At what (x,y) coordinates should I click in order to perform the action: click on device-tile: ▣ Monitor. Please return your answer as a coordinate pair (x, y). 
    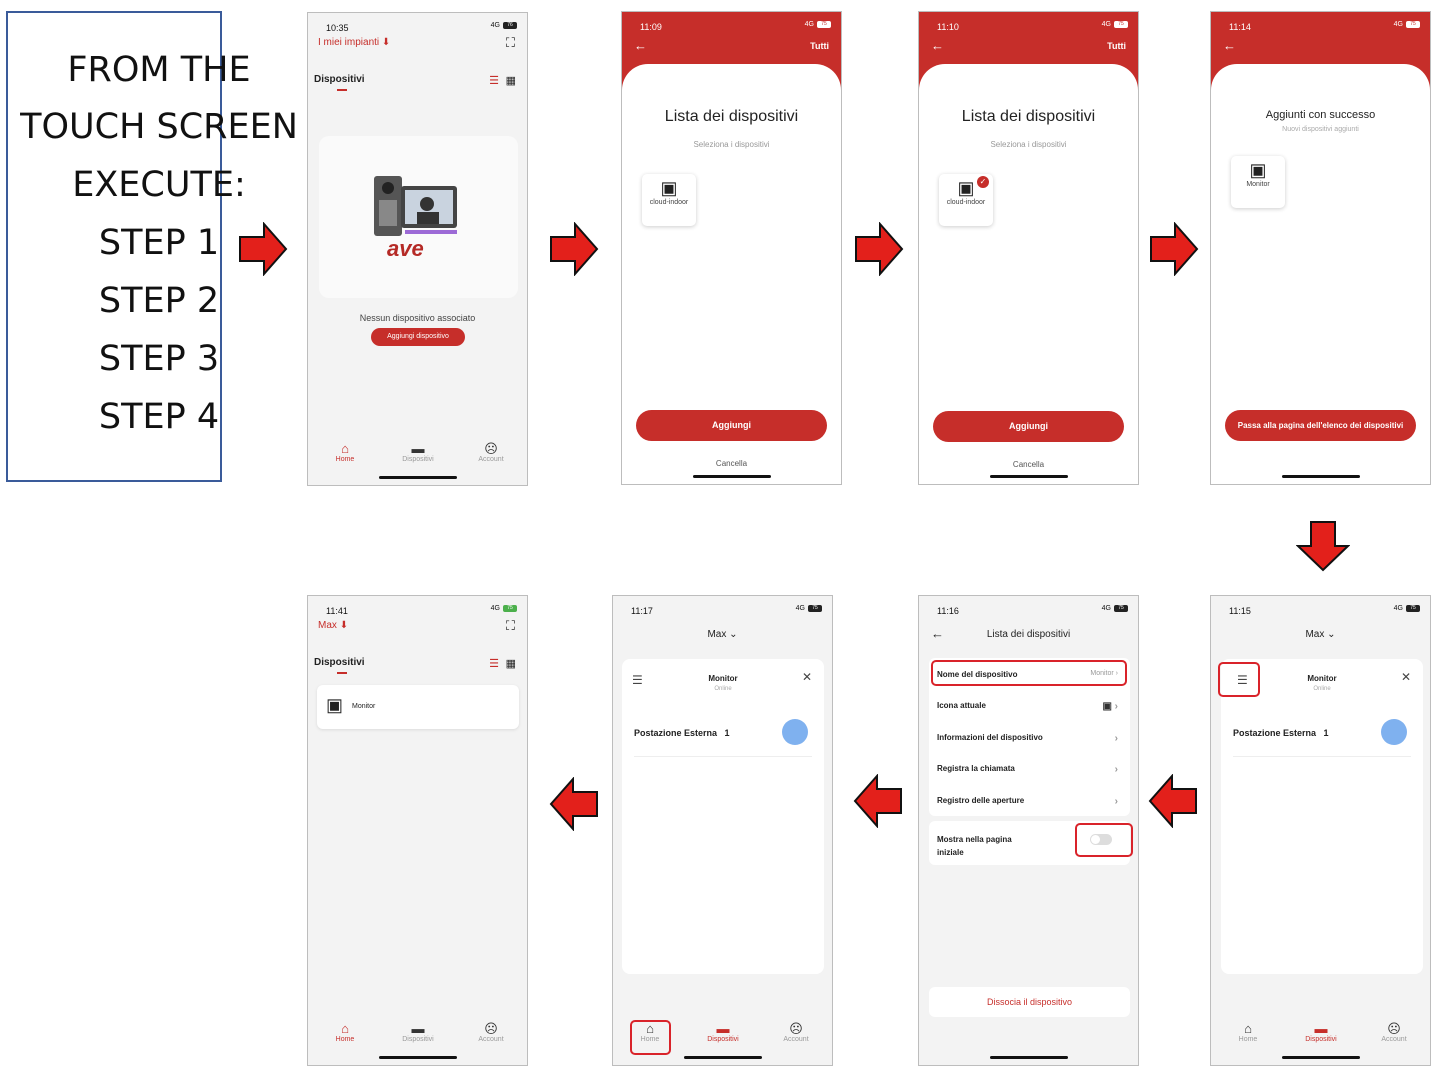
    Looking at the image, I should click on (1258, 182).